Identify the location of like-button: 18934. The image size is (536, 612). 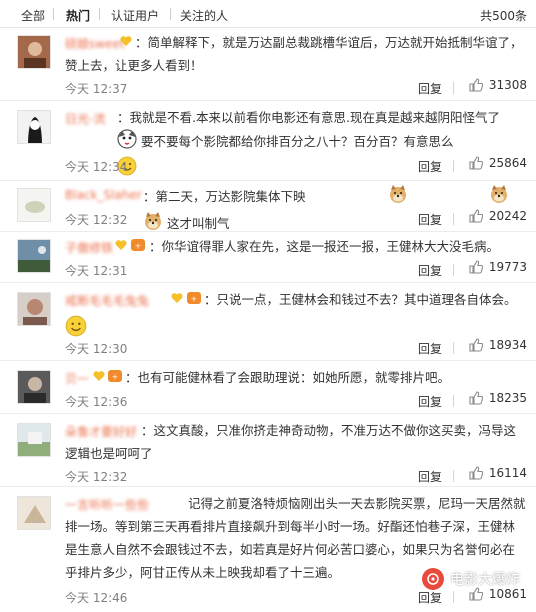
(498, 345).